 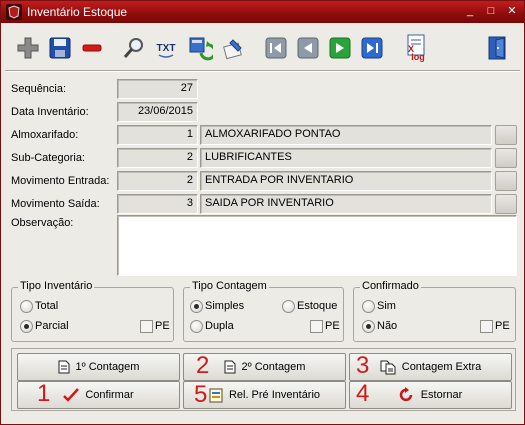 I want to click on documents-icon, so click(x=388, y=367).